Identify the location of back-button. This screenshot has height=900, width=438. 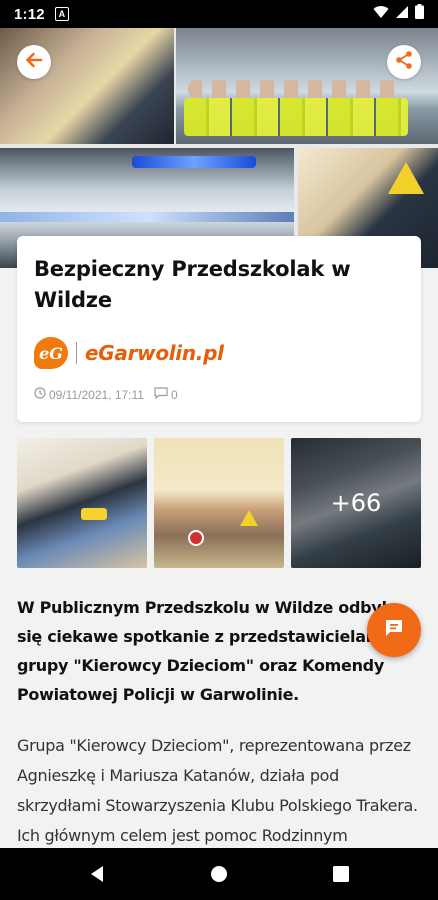
(34, 62).